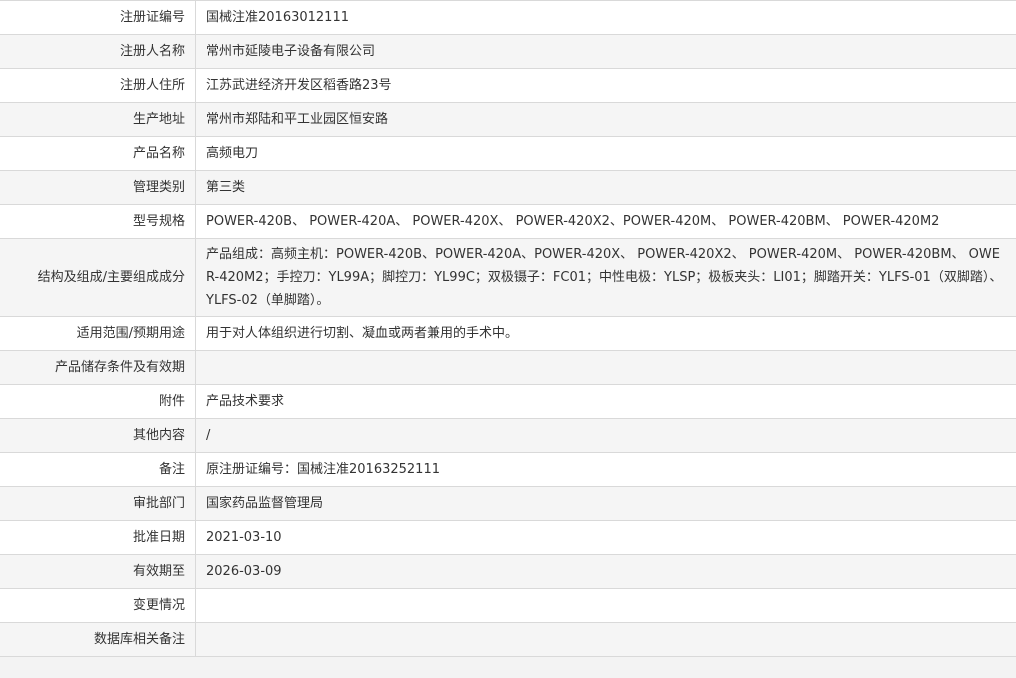  Describe the element at coordinates (98, 333) in the screenshot. I see `field-label-intended-use: 适用范围/预期用途` at that location.